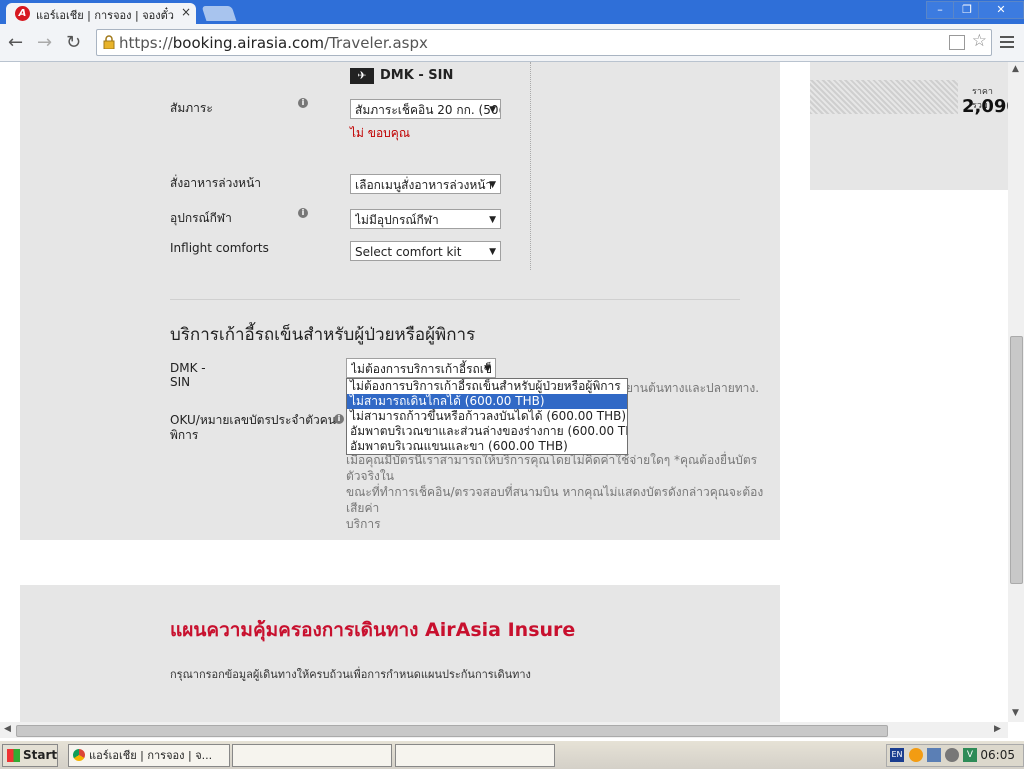  Describe the element at coordinates (400, 653) in the screenshot. I see `insurance-panel` at that location.